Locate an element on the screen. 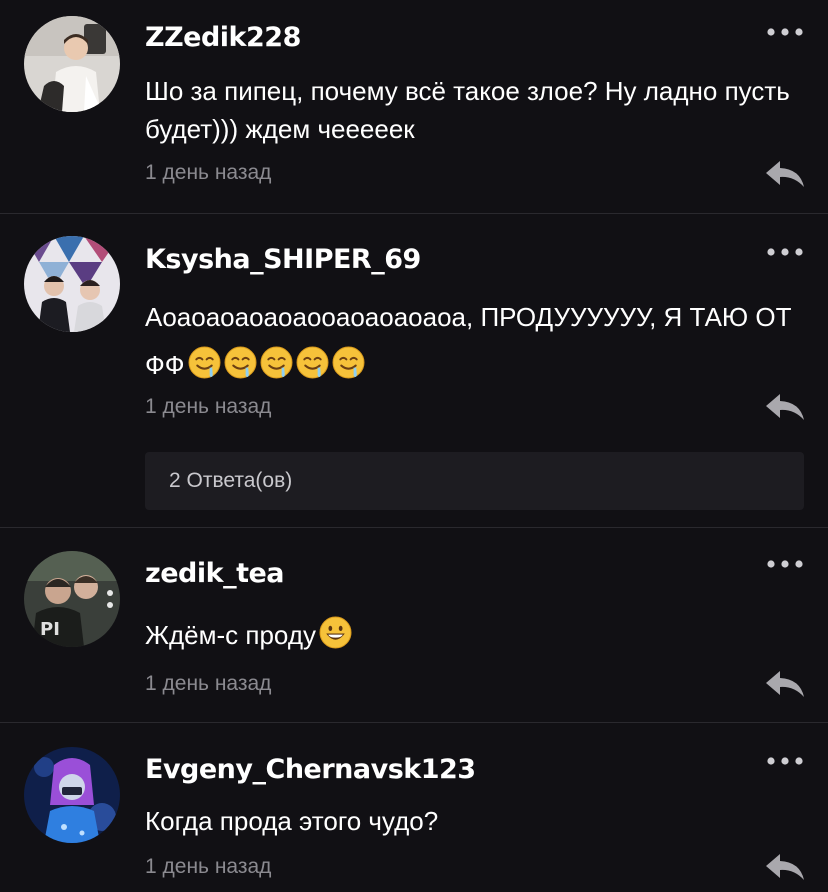 The height and width of the screenshot is (892, 828). comment-text: Ждём-с проду is located at coordinates (475, 635).